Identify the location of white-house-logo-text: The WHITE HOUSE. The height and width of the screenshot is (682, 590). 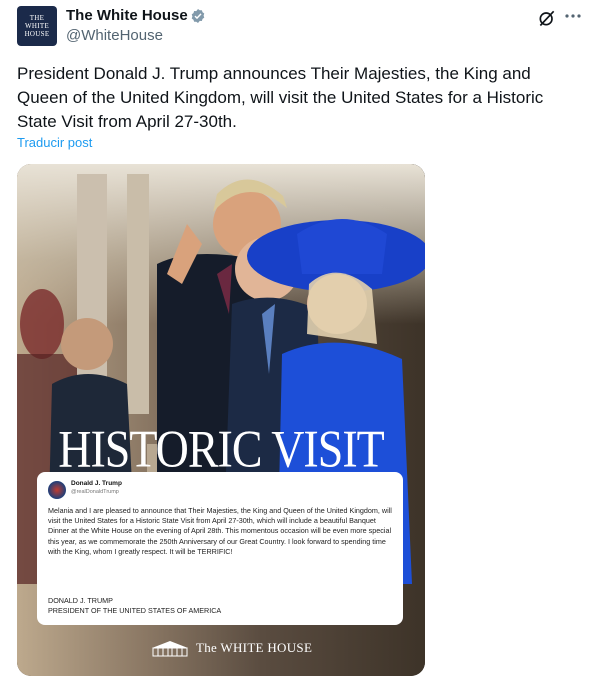
(254, 647).